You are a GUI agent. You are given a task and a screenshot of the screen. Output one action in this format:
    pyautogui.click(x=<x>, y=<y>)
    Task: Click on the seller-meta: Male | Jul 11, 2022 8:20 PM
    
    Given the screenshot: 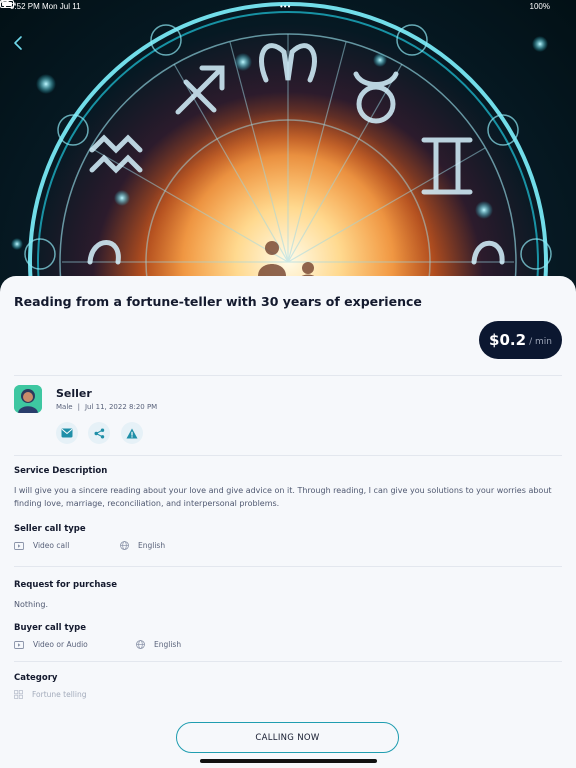 What is the action you would take?
    pyautogui.click(x=106, y=407)
    